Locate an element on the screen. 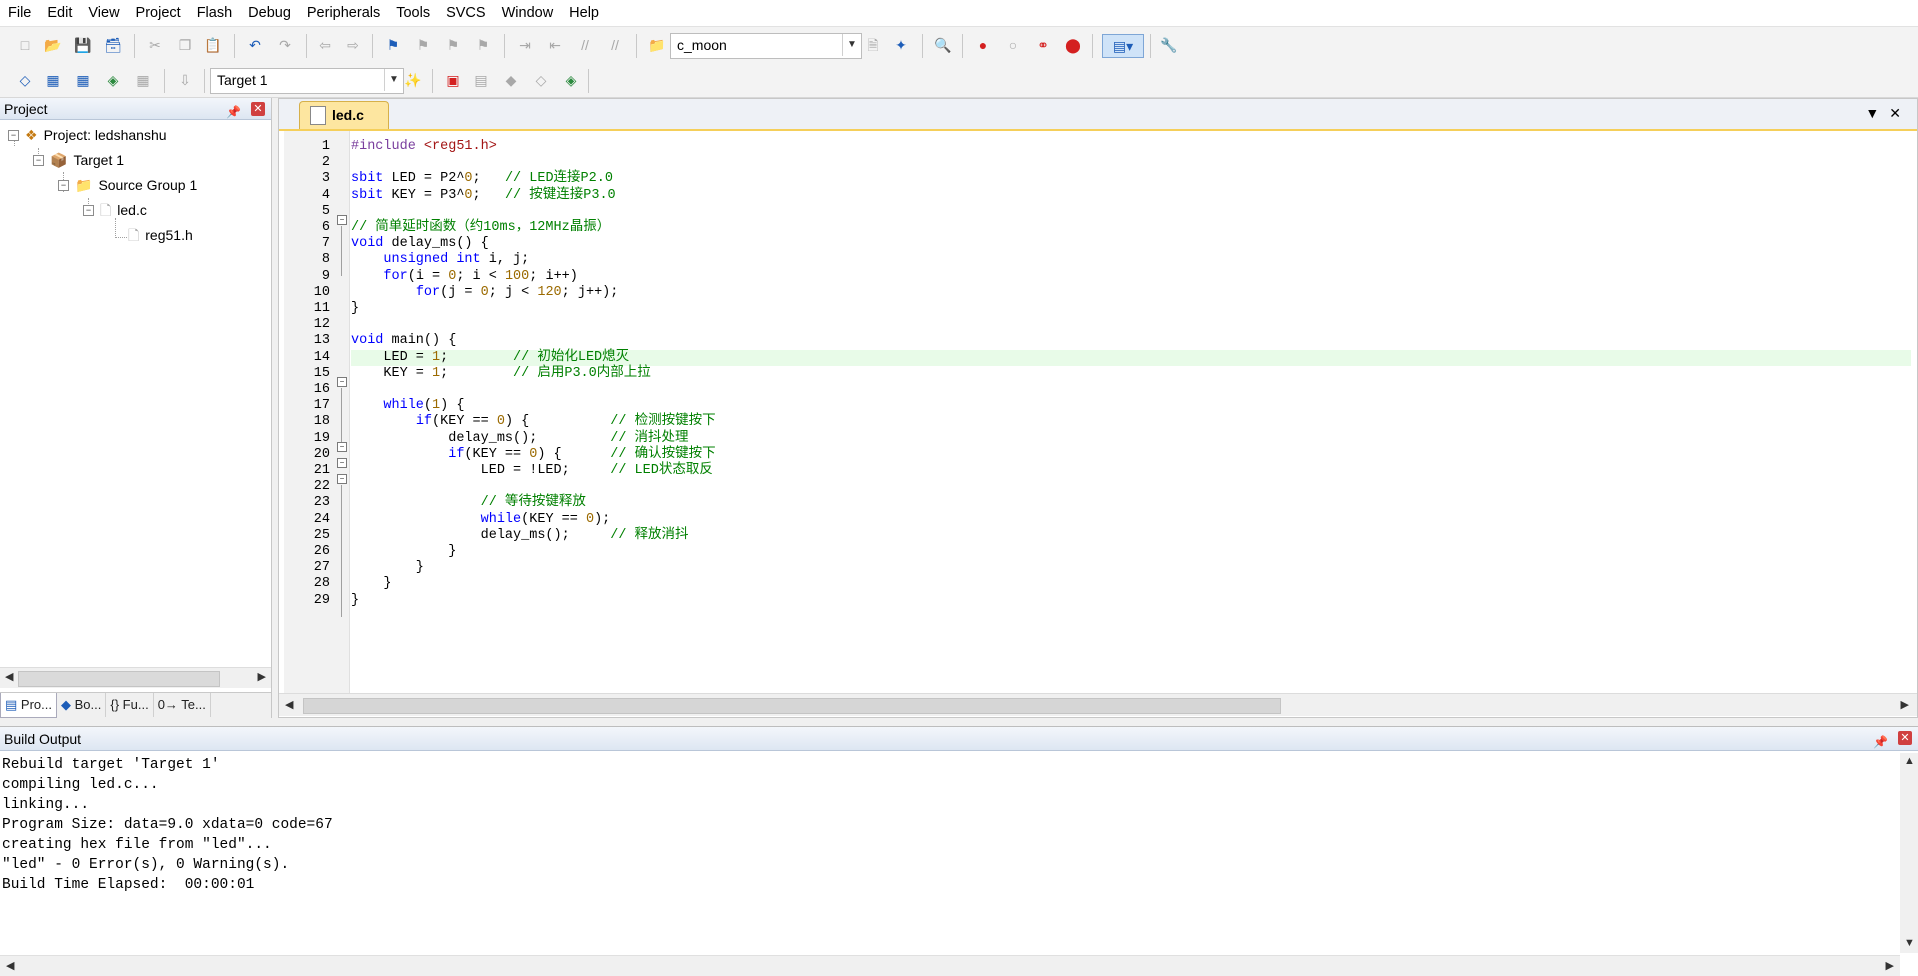 Image resolution: width=1918 pixels, height=976 pixels. incremental-find-icon: ✦ is located at coordinates (901, 45).